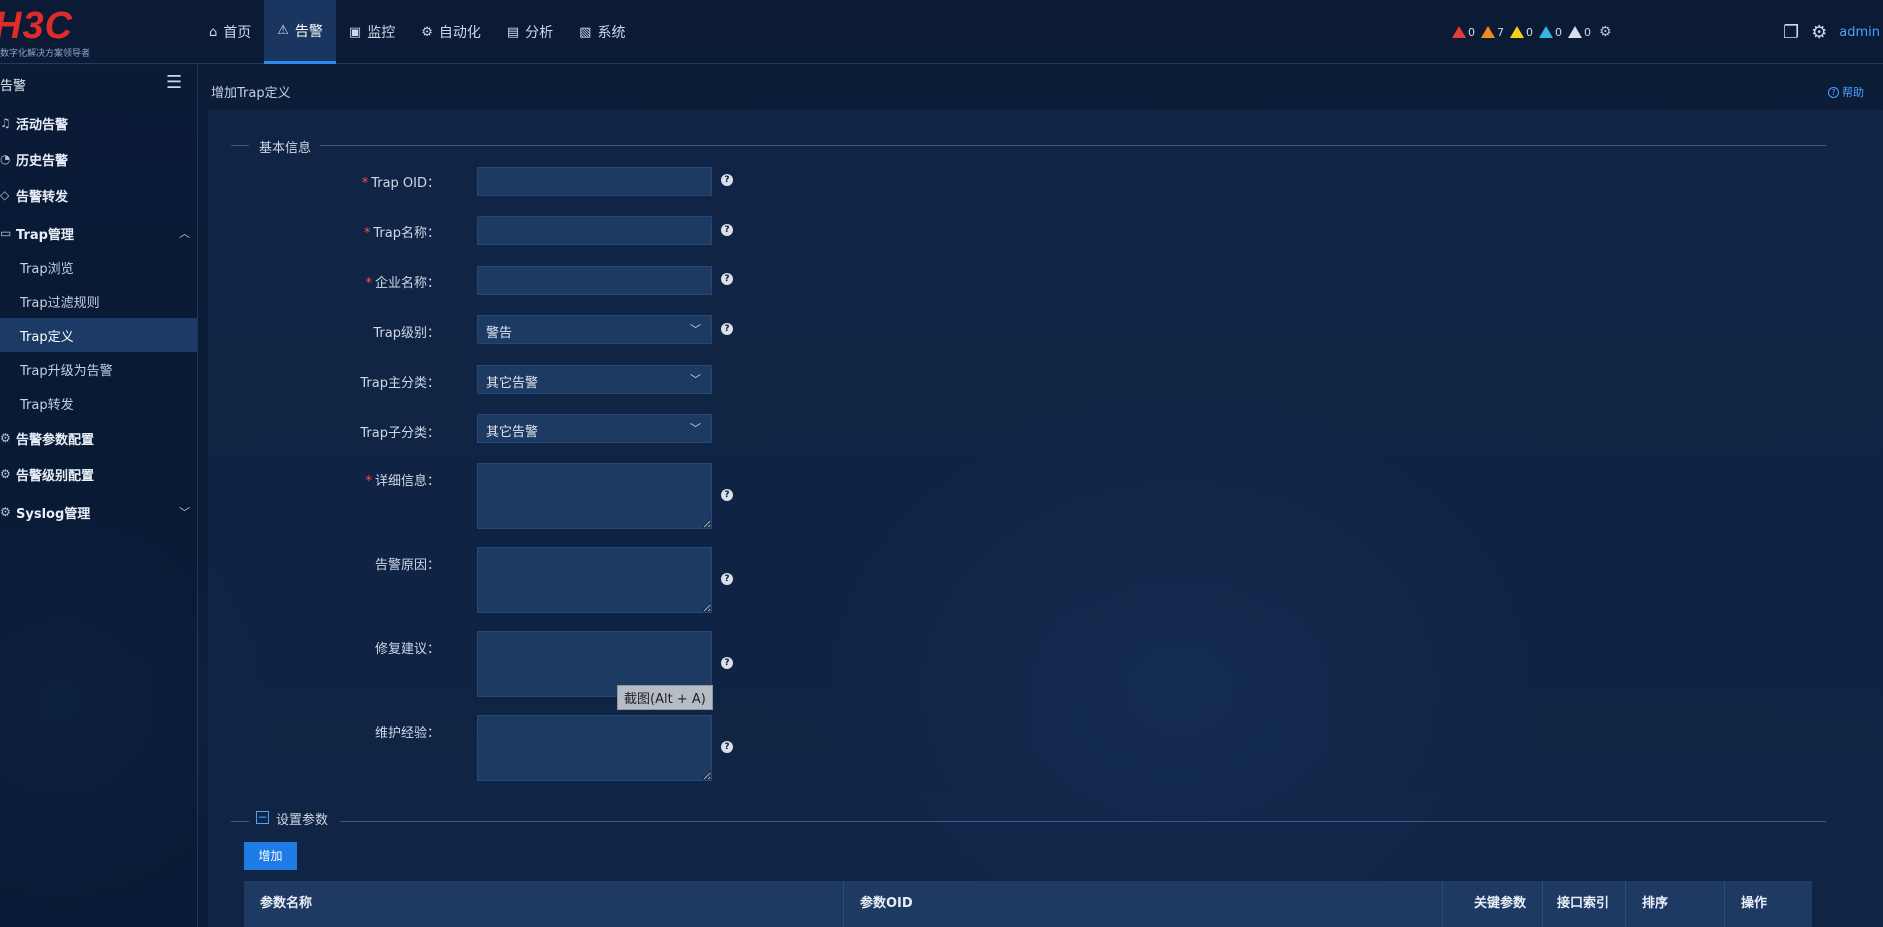  I want to click on params-table-header: 参数名称 参数OID 关键参数 接口索引 排序 操作, so click(1028, 904).